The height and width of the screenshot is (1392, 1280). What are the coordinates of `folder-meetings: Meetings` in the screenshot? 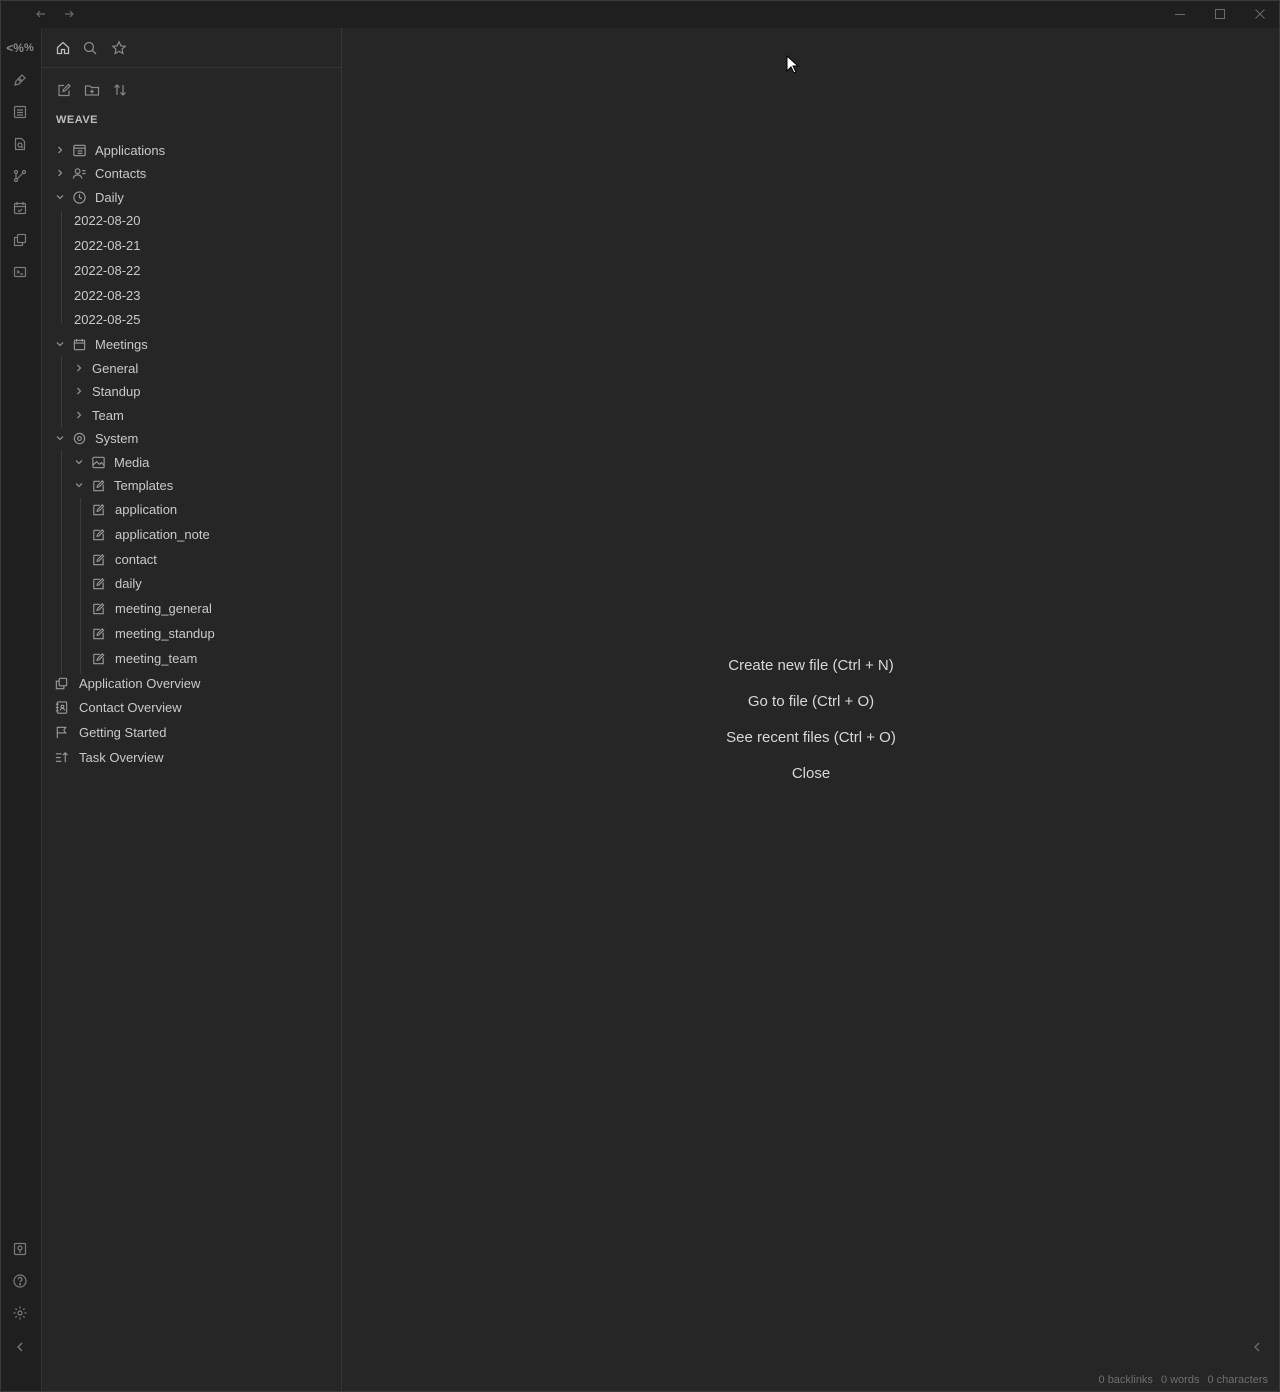 It's located at (191, 344).